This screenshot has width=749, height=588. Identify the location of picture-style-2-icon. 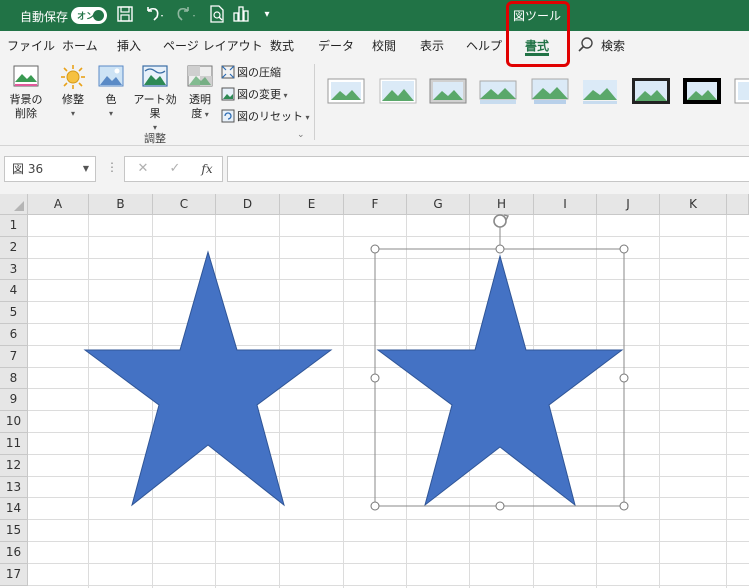
(398, 91).